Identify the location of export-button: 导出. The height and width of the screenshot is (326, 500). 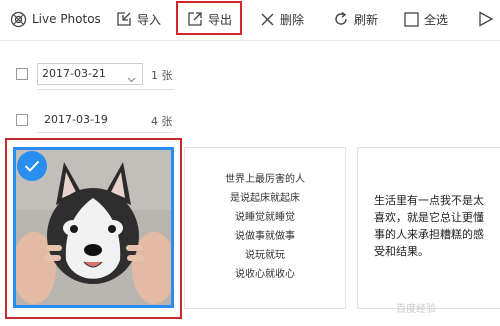
(209, 19).